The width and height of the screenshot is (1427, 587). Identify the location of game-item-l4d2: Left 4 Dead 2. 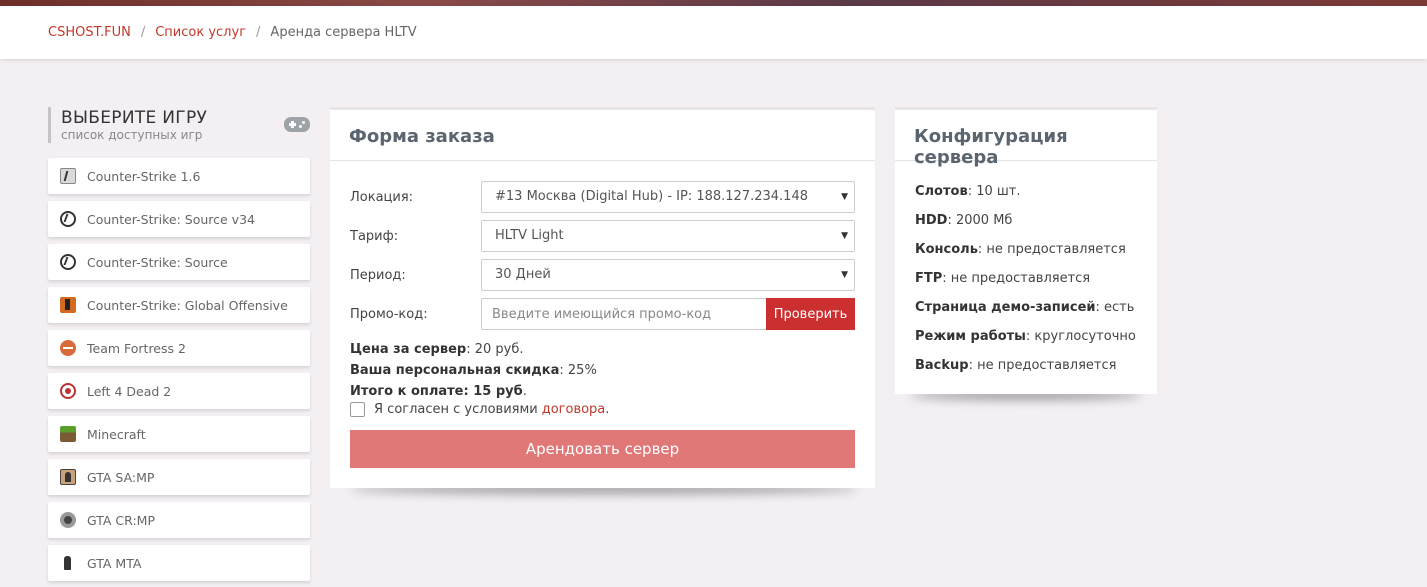
(179, 391).